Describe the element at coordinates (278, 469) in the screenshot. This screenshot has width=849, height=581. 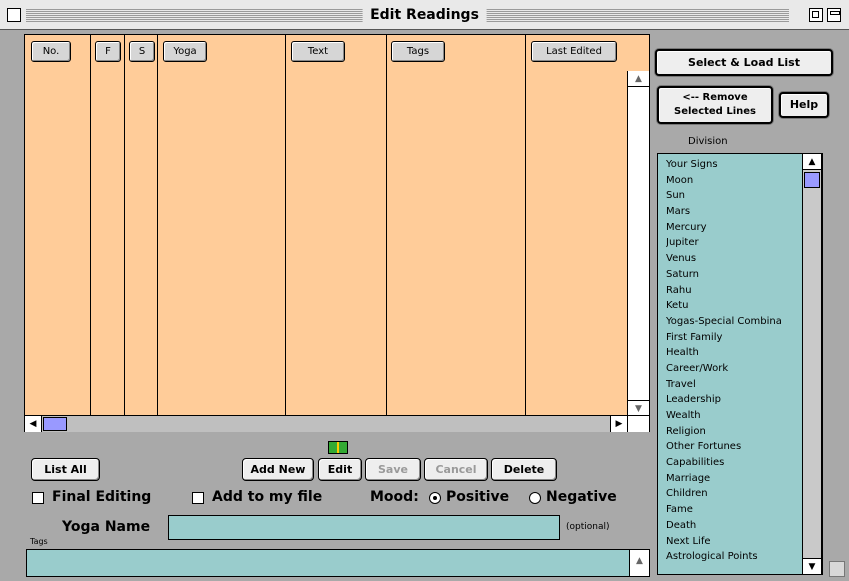
I see `add-new-button: Add New` at that location.